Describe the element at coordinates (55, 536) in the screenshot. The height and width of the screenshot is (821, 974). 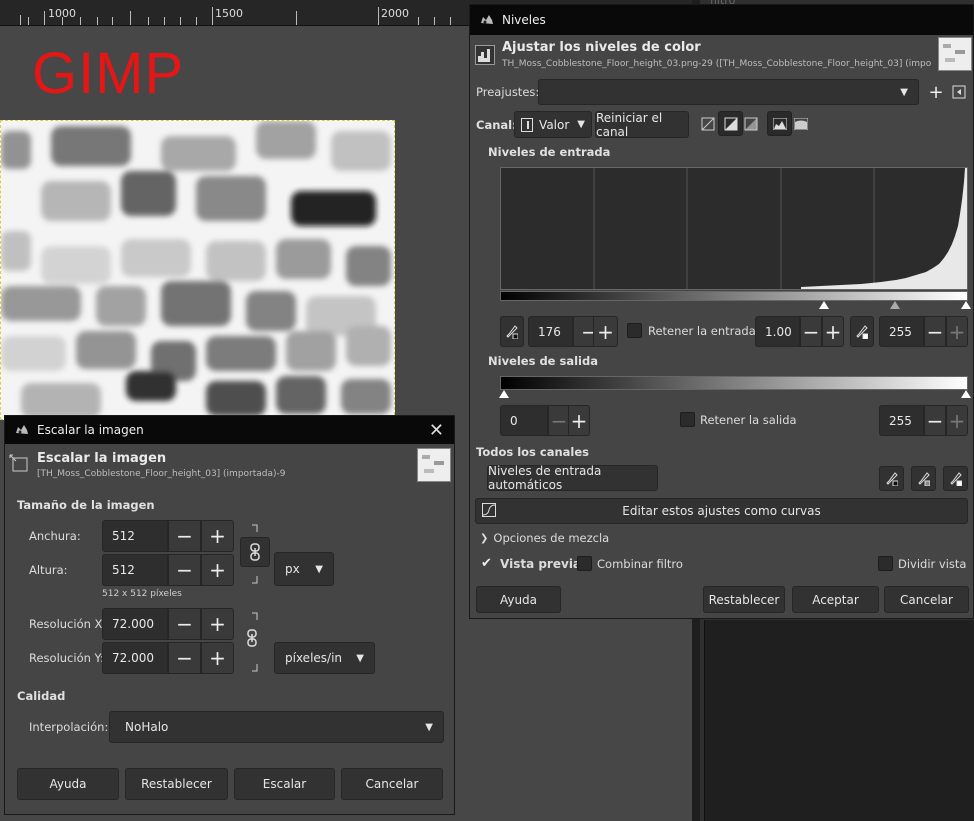
I see `width-label: Anchura:` at that location.